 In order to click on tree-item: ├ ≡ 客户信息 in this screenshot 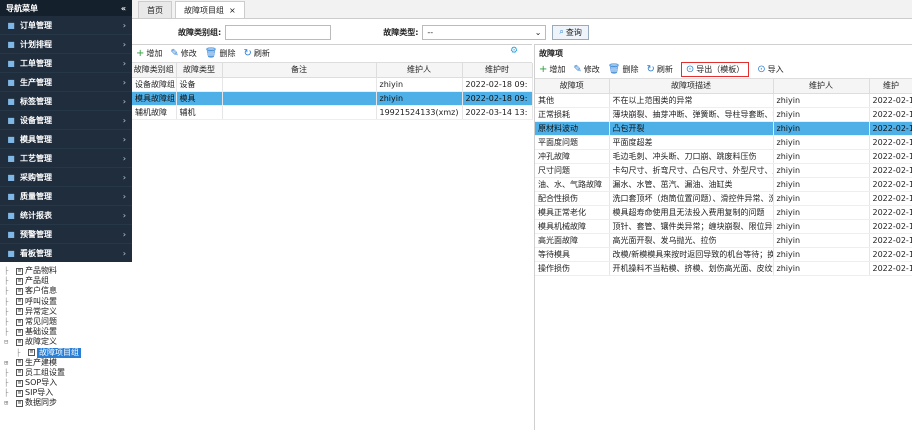, I will do `click(68, 291)`.